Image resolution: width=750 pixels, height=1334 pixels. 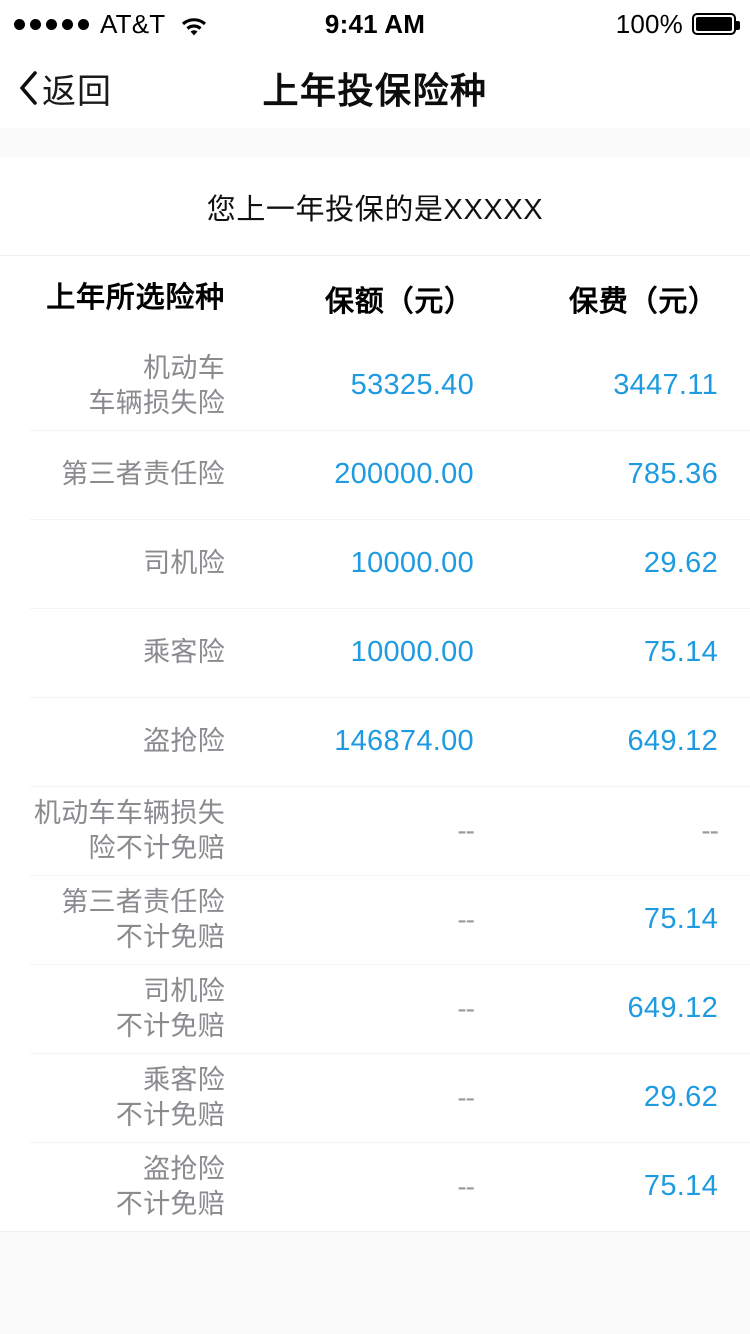 I want to click on table-header-row: 上年所选险种 保额（元） 保费（元）, so click(x=375, y=298).